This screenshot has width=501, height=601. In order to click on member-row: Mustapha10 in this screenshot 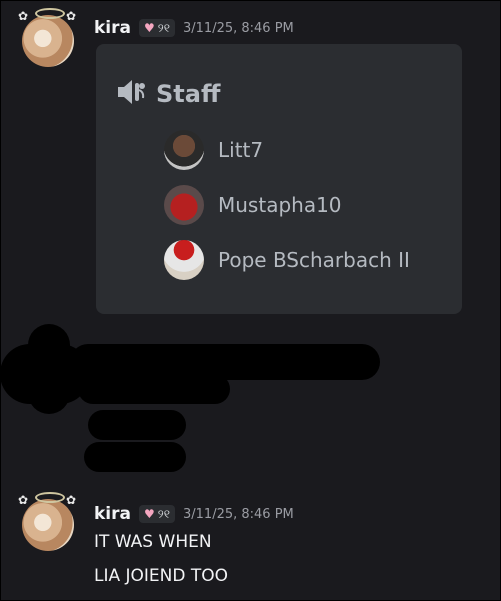, I will do `click(253, 205)`.